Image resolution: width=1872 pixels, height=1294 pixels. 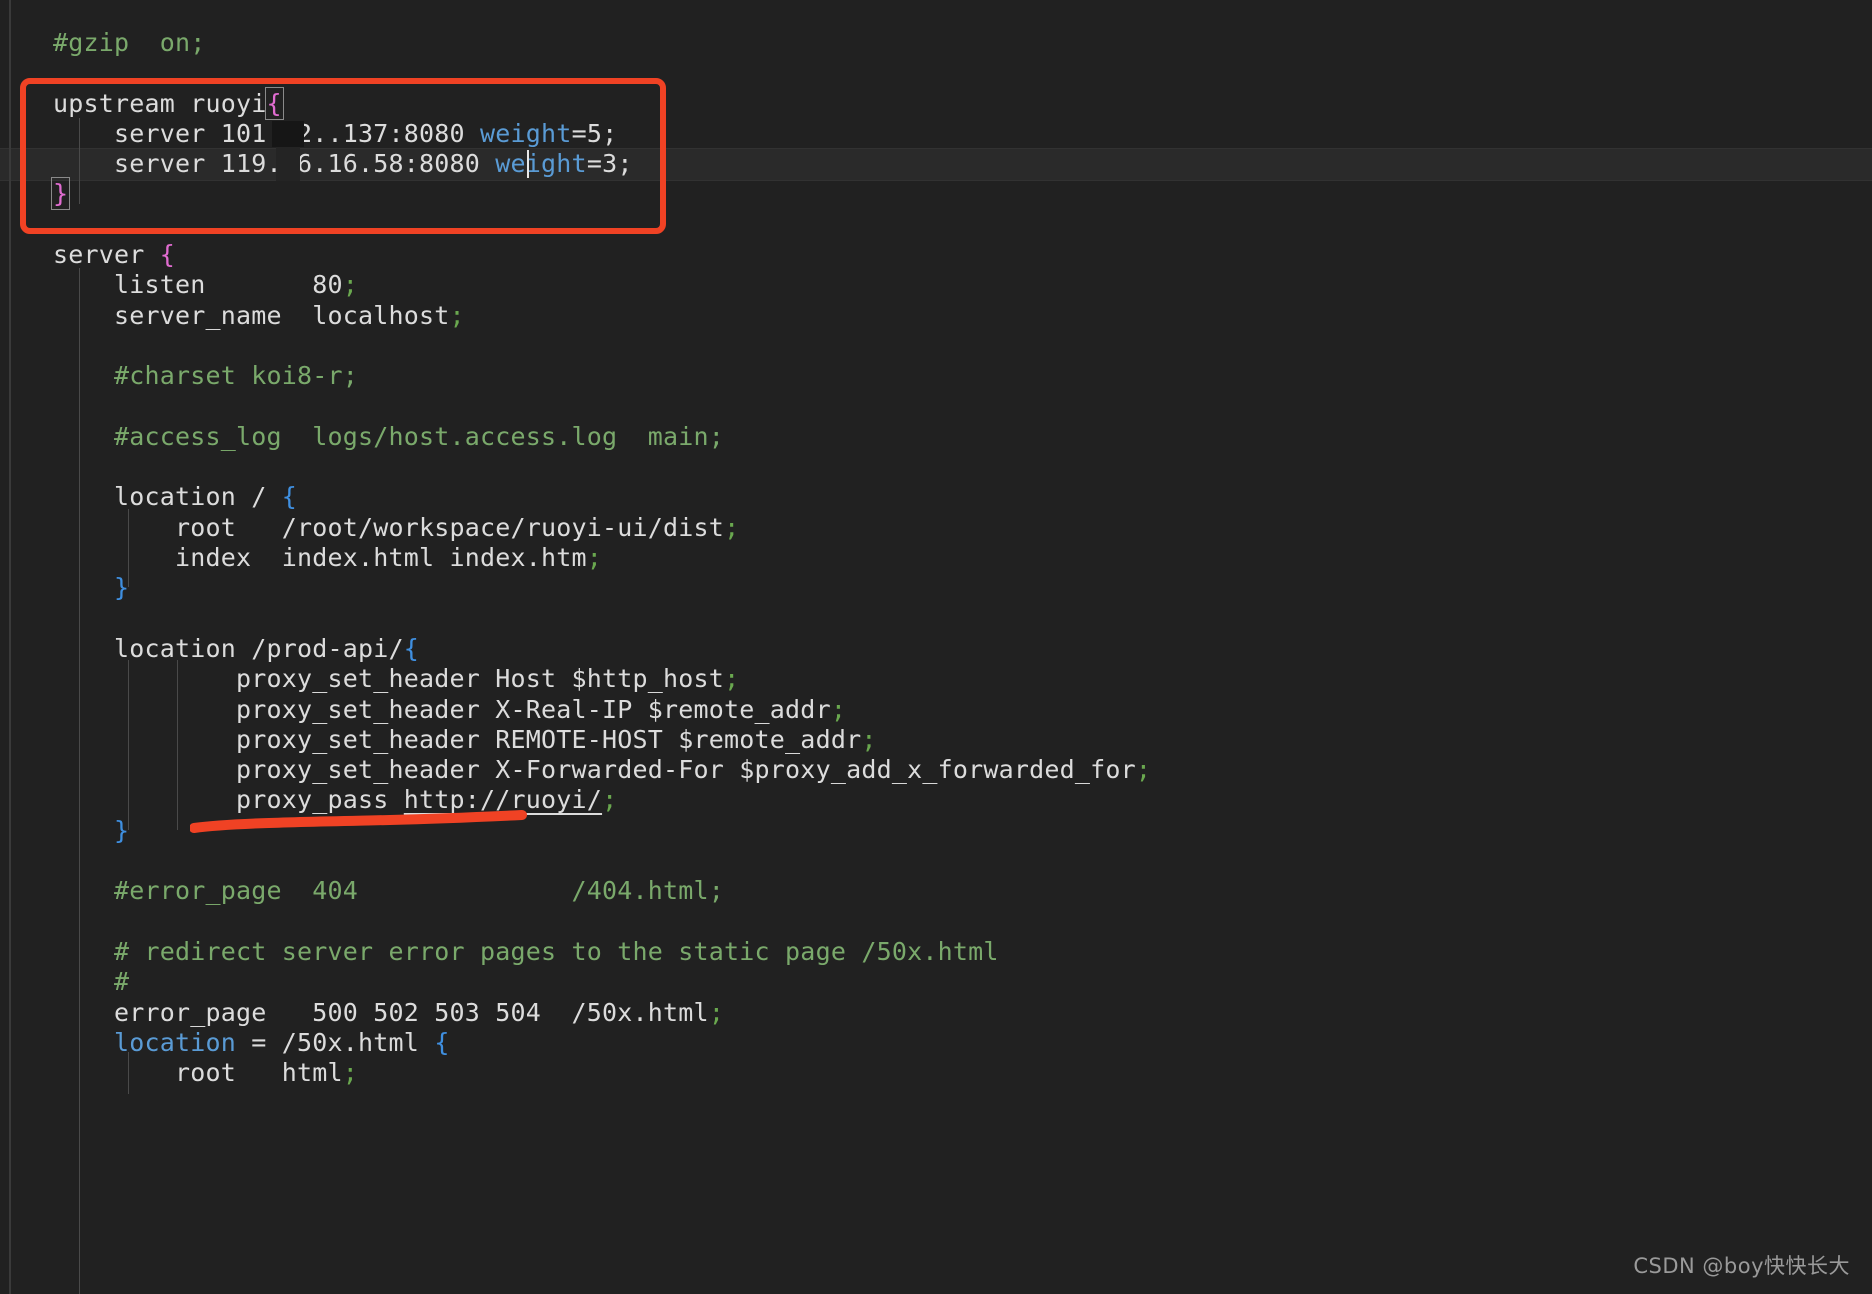 I want to click on proxy-pass-underline, so click(x=358, y=821).